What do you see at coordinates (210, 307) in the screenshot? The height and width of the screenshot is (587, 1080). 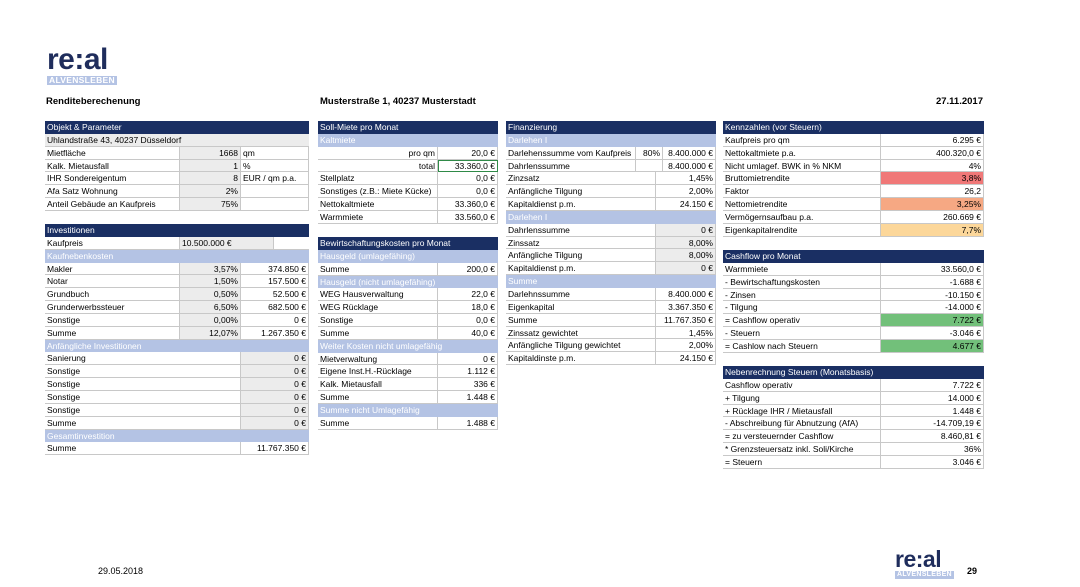 I see `kaufnebenkosten-percent: 6,50%` at bounding box center [210, 307].